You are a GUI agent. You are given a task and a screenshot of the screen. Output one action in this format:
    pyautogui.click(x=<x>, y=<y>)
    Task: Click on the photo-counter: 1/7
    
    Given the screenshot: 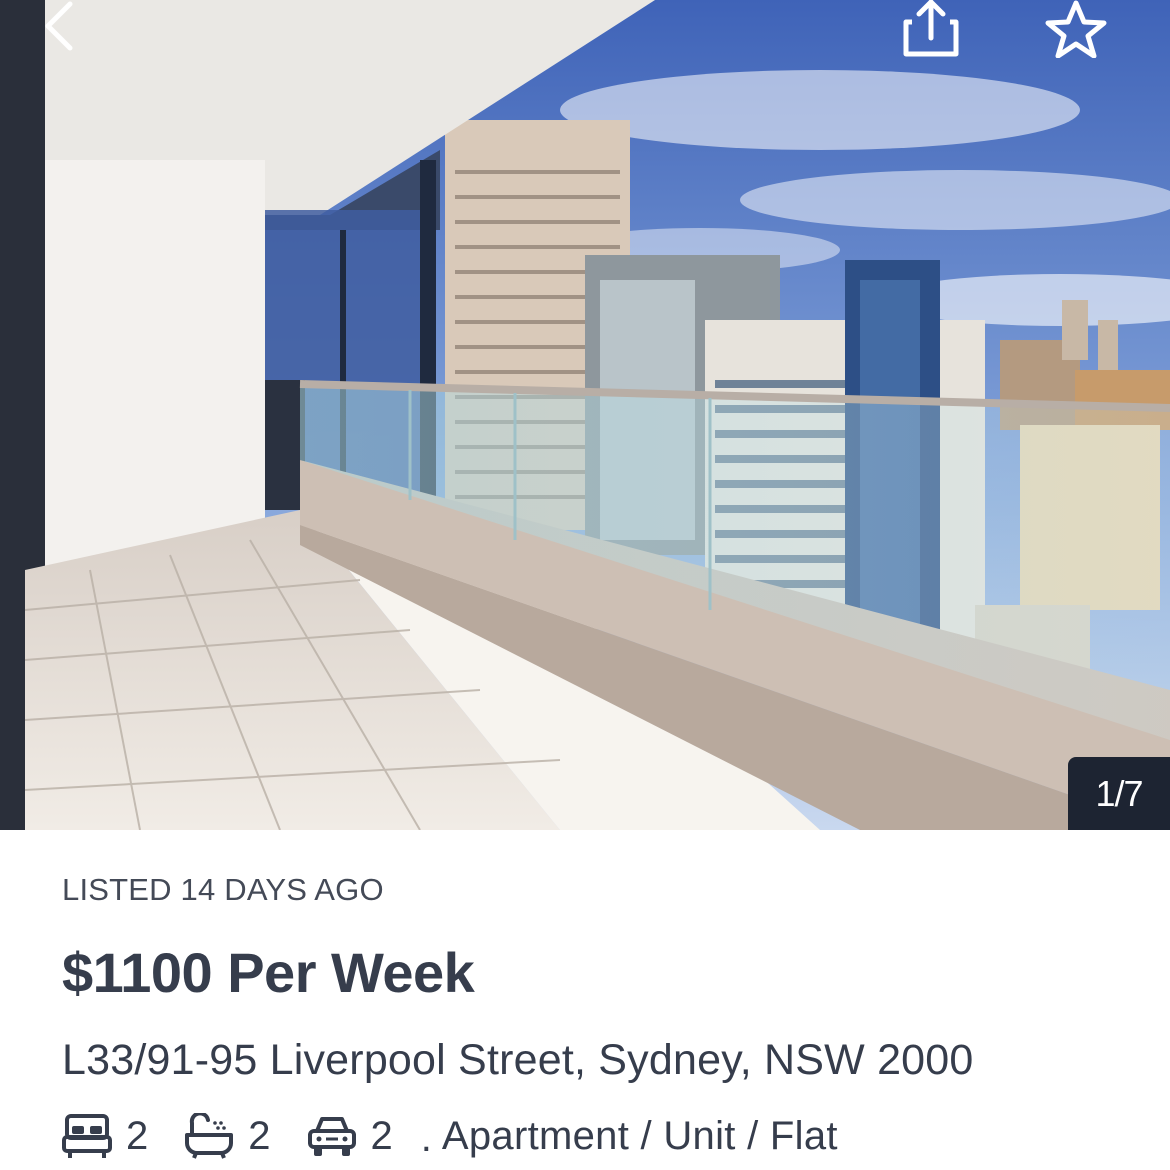 What is the action you would take?
    pyautogui.click(x=1119, y=793)
    